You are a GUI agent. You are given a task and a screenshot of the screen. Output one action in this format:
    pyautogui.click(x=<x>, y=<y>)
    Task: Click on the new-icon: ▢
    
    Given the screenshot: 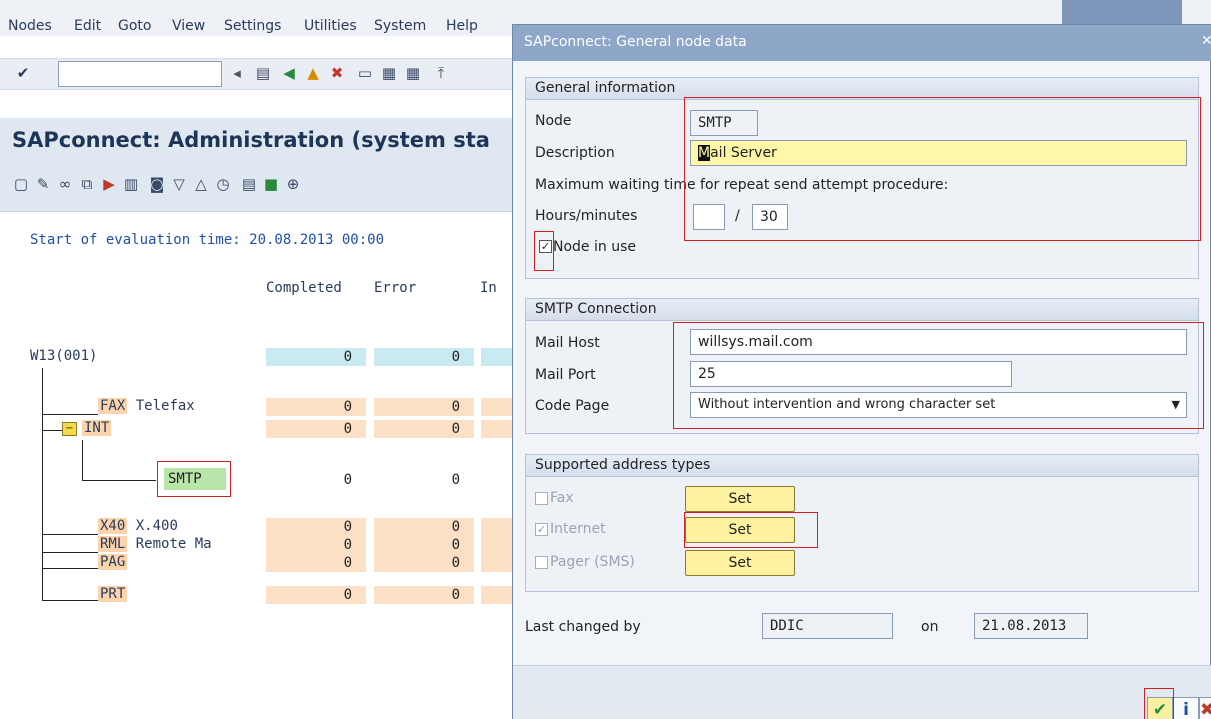 What is the action you would take?
    pyautogui.click(x=21, y=184)
    